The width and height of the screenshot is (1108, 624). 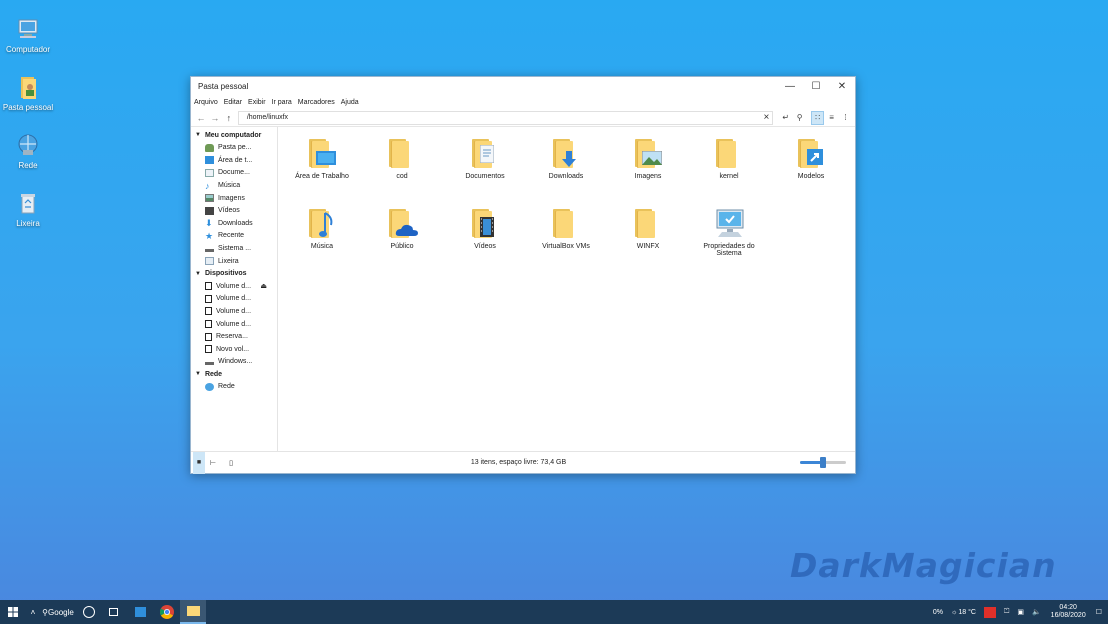 I want to click on sidebar-section-meu-computador: ▼ Meu computador, so click(x=234, y=135).